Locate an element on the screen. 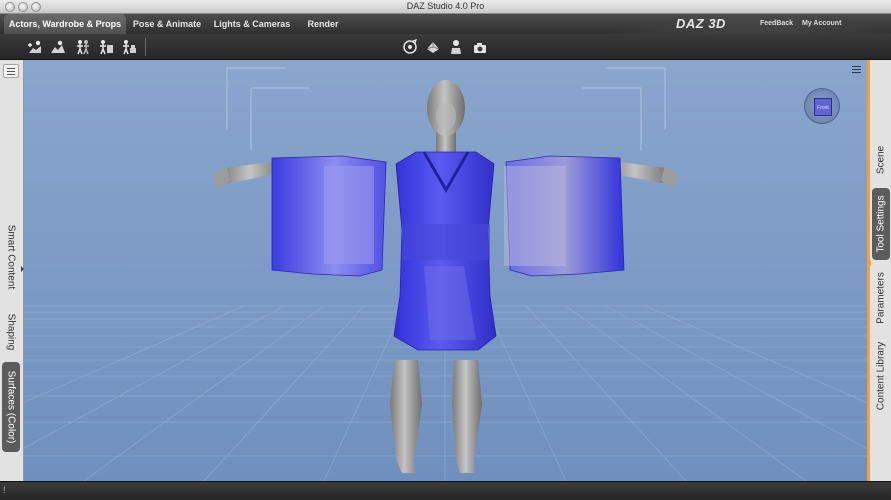 Image resolution: width=891 pixels, height=500 pixels. tab-label: Tool Settings is located at coordinates (881, 224).